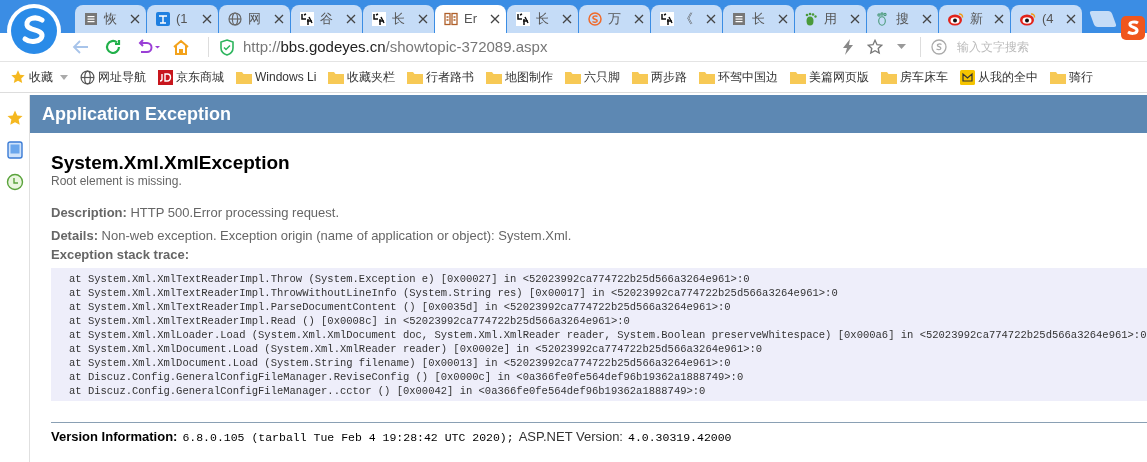  I want to click on square-icon, so click(163, 19).